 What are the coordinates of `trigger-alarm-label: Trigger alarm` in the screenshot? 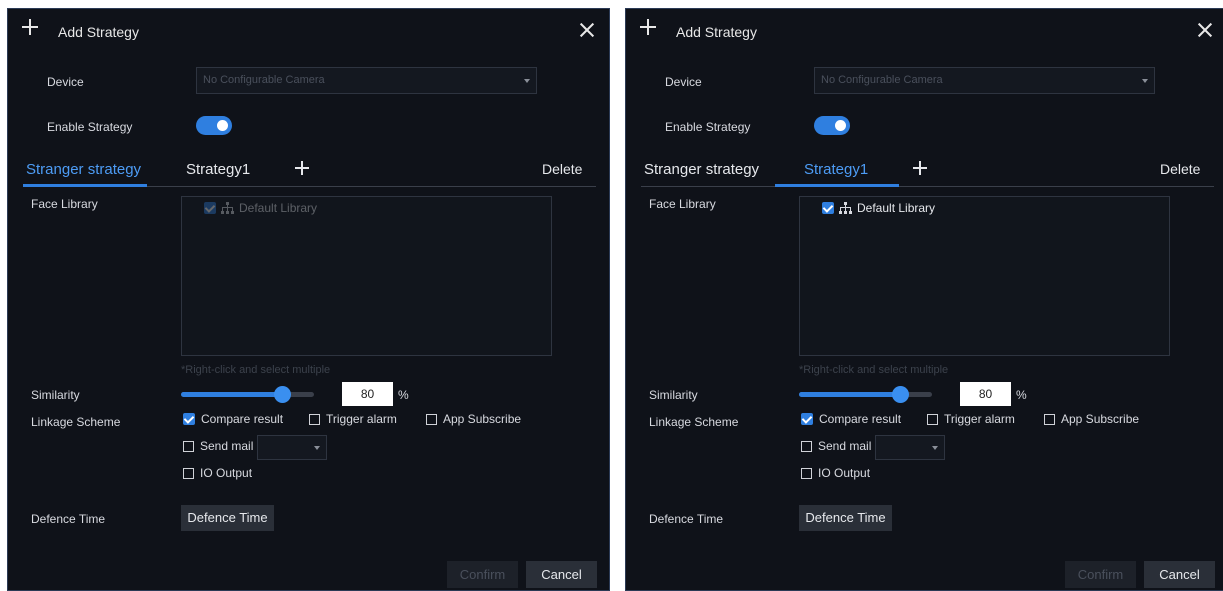 It's located at (361, 419).